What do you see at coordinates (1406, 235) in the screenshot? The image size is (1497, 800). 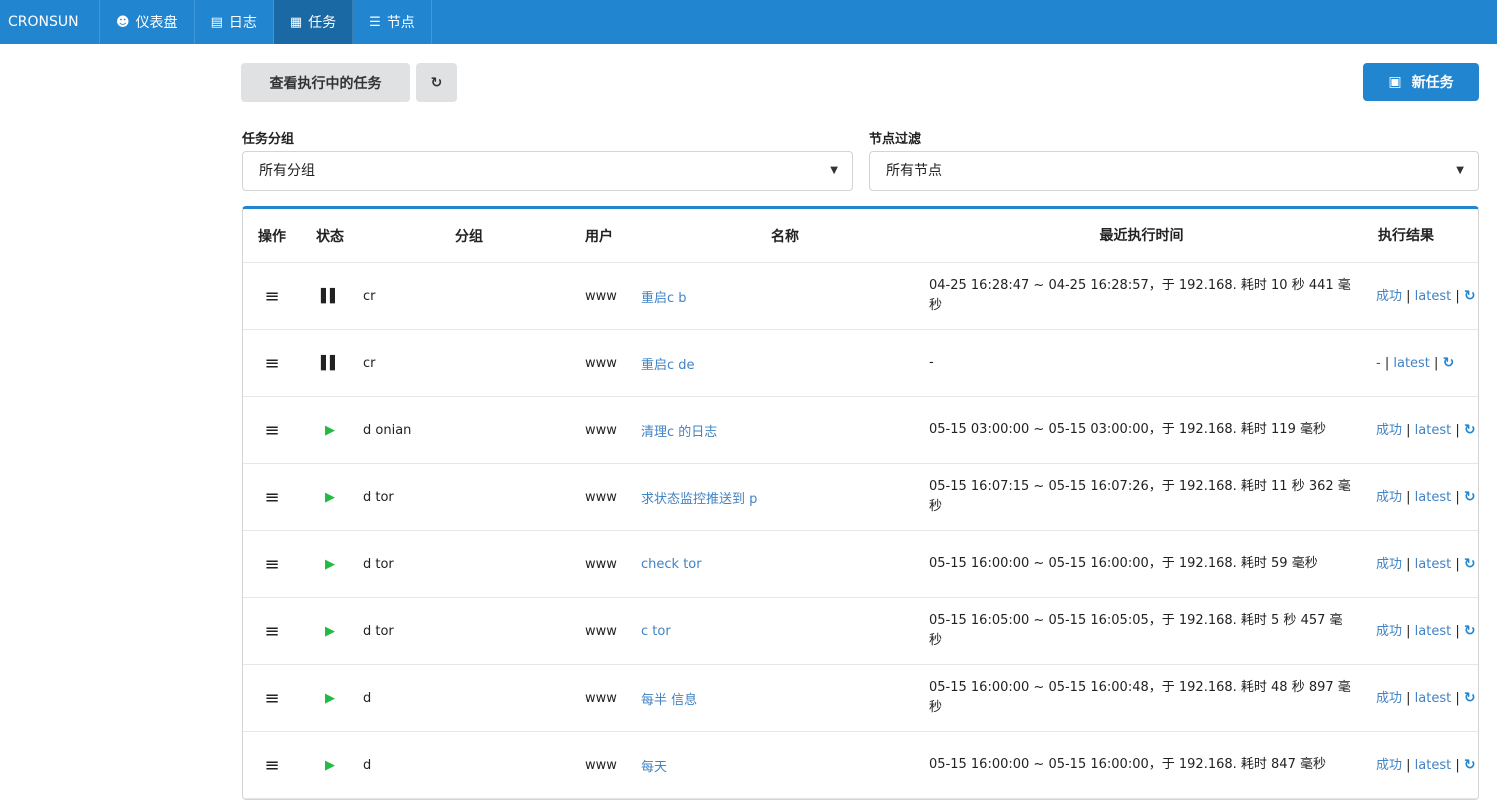 I see `header-result: 执行结果` at bounding box center [1406, 235].